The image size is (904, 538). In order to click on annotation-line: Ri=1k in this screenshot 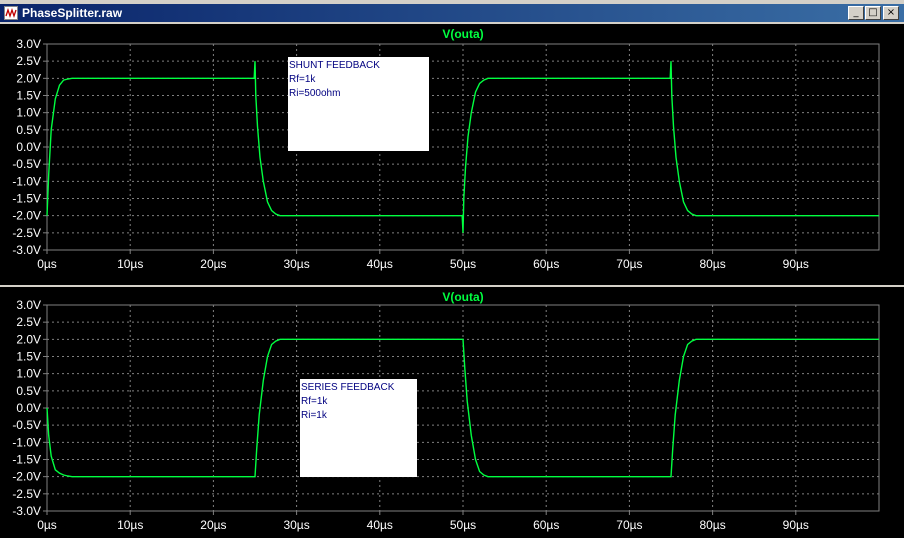, I will do `click(314, 415)`.